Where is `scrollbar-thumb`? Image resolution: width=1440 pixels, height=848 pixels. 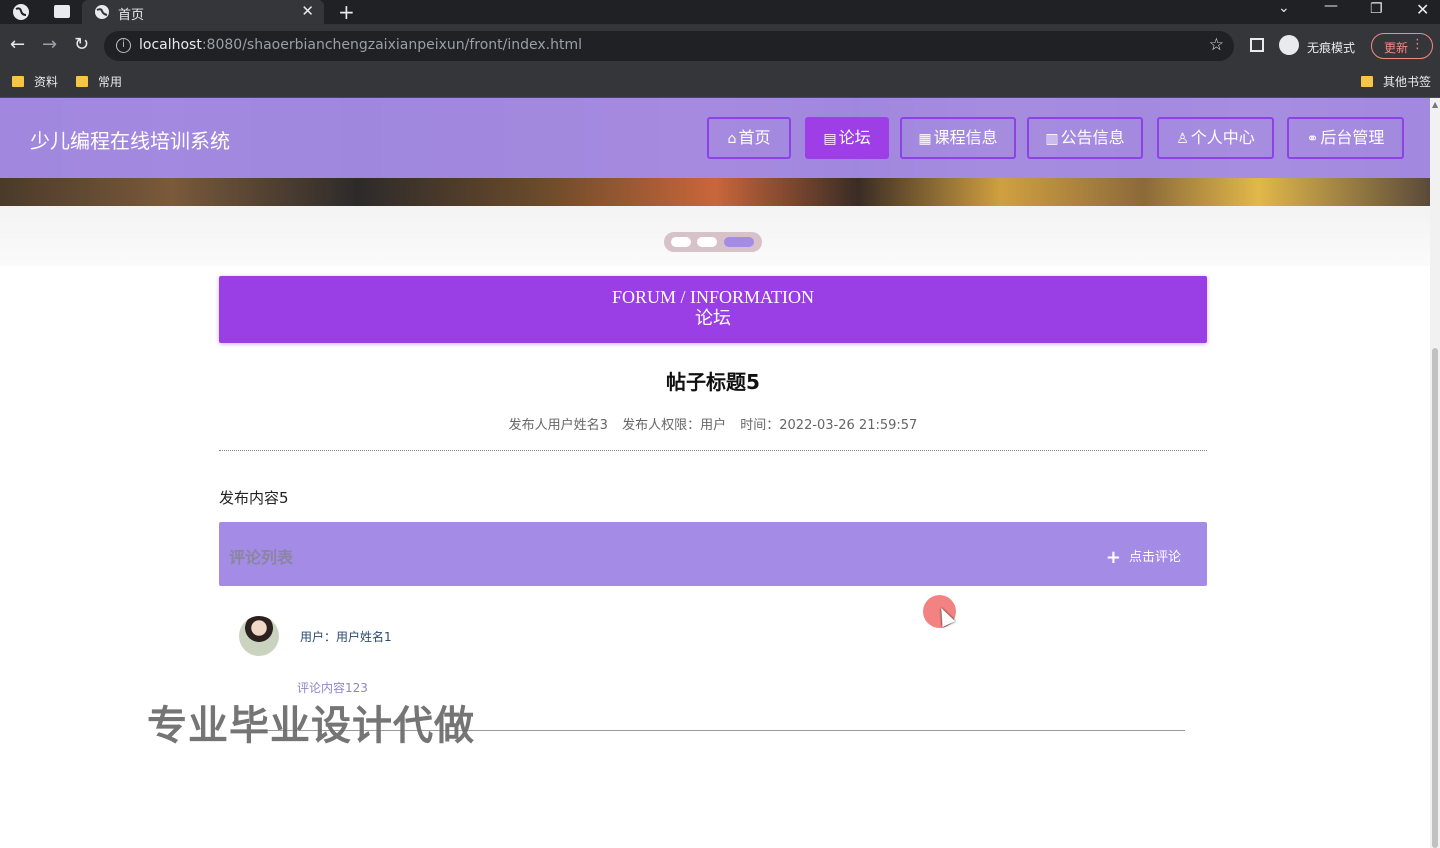 scrollbar-thumb is located at coordinates (1435, 598).